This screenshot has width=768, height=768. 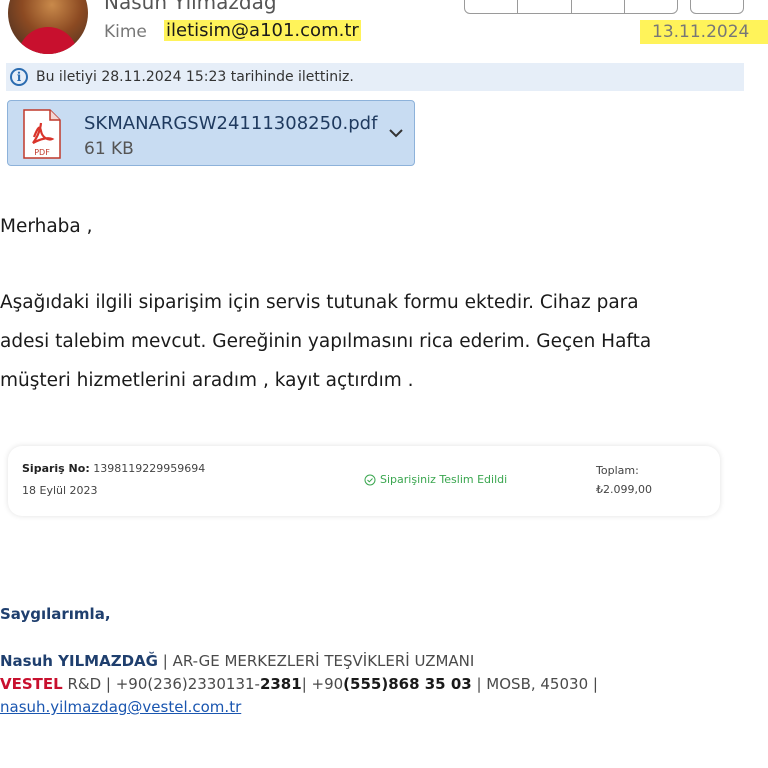 I want to click on company-name: VESTEL, so click(x=31, y=684).